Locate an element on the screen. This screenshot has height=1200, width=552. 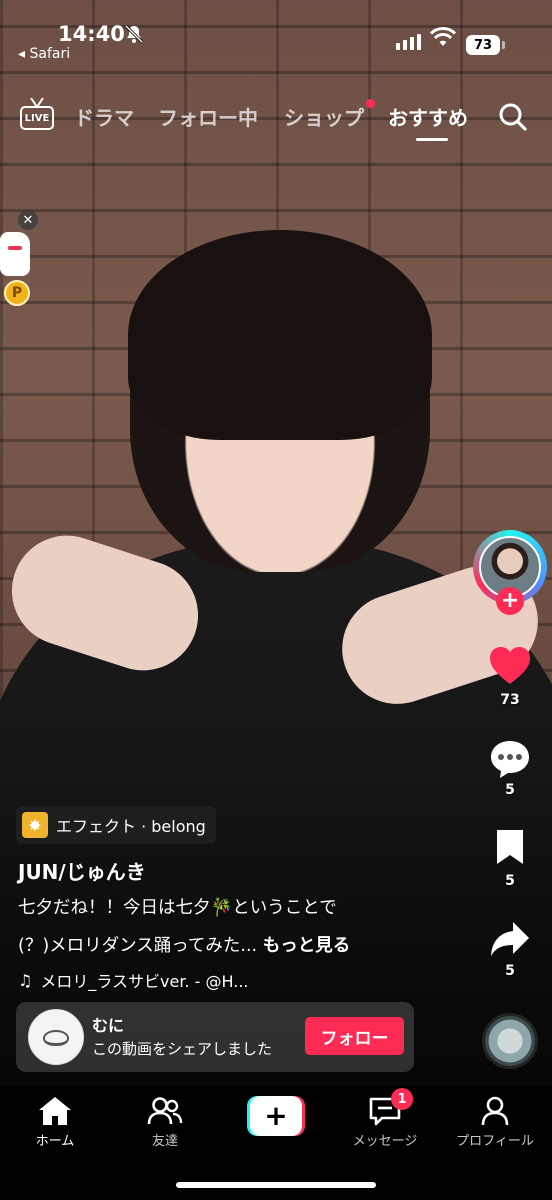
tab-profile: プロフィール is located at coordinates (495, 1122).